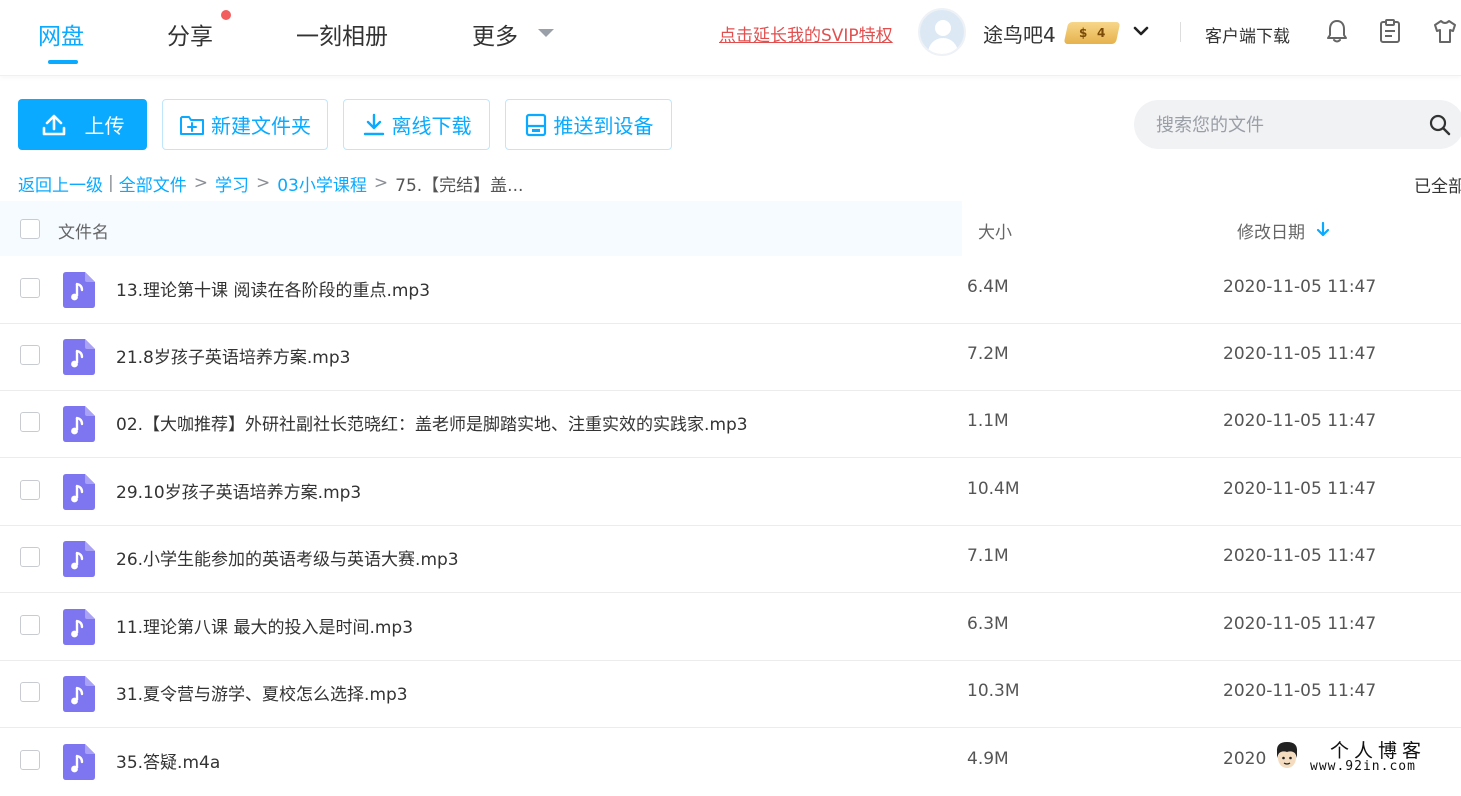  What do you see at coordinates (342, 34) in the screenshot?
I see `nav-moment-album: 一刻相册` at bounding box center [342, 34].